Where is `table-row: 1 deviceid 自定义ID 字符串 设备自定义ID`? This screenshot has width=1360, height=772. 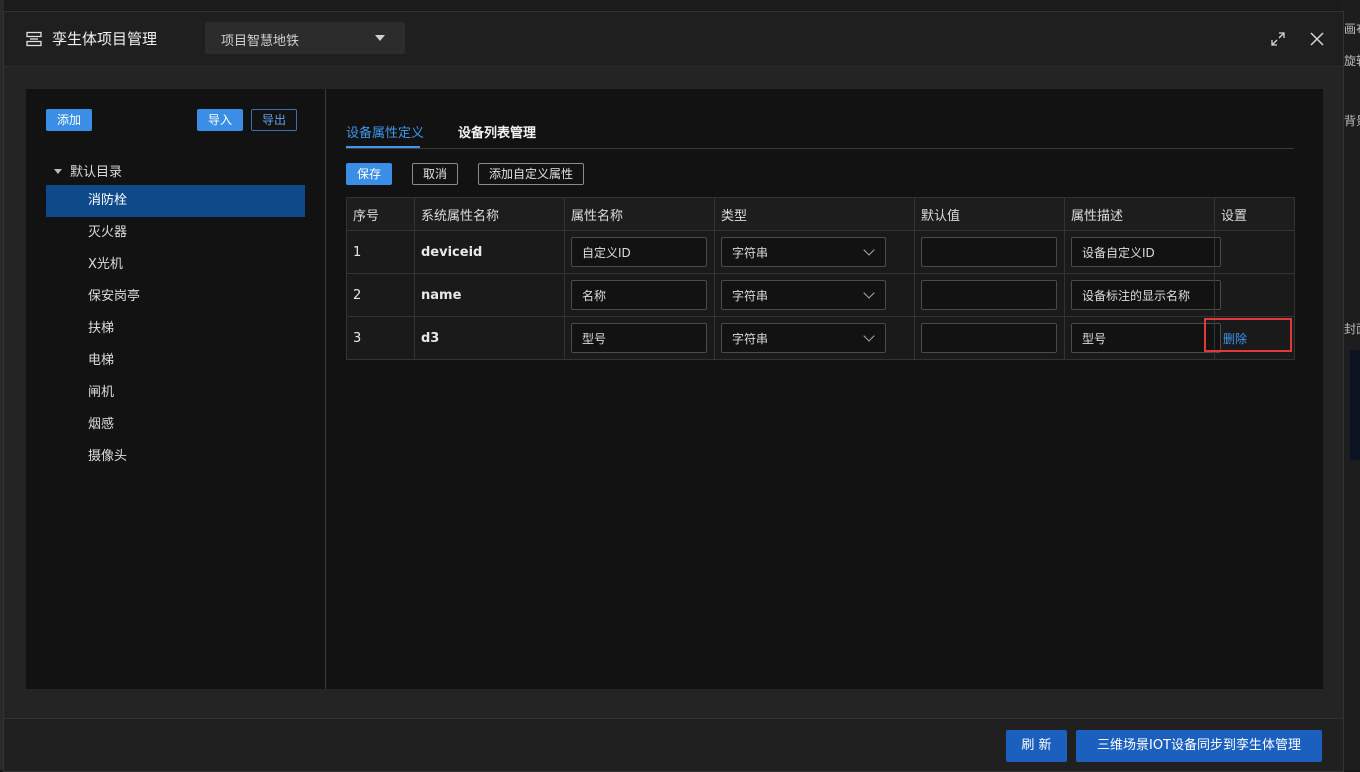
table-row: 1 deviceid 自定义ID 字符串 设备自定义ID is located at coordinates (820, 252).